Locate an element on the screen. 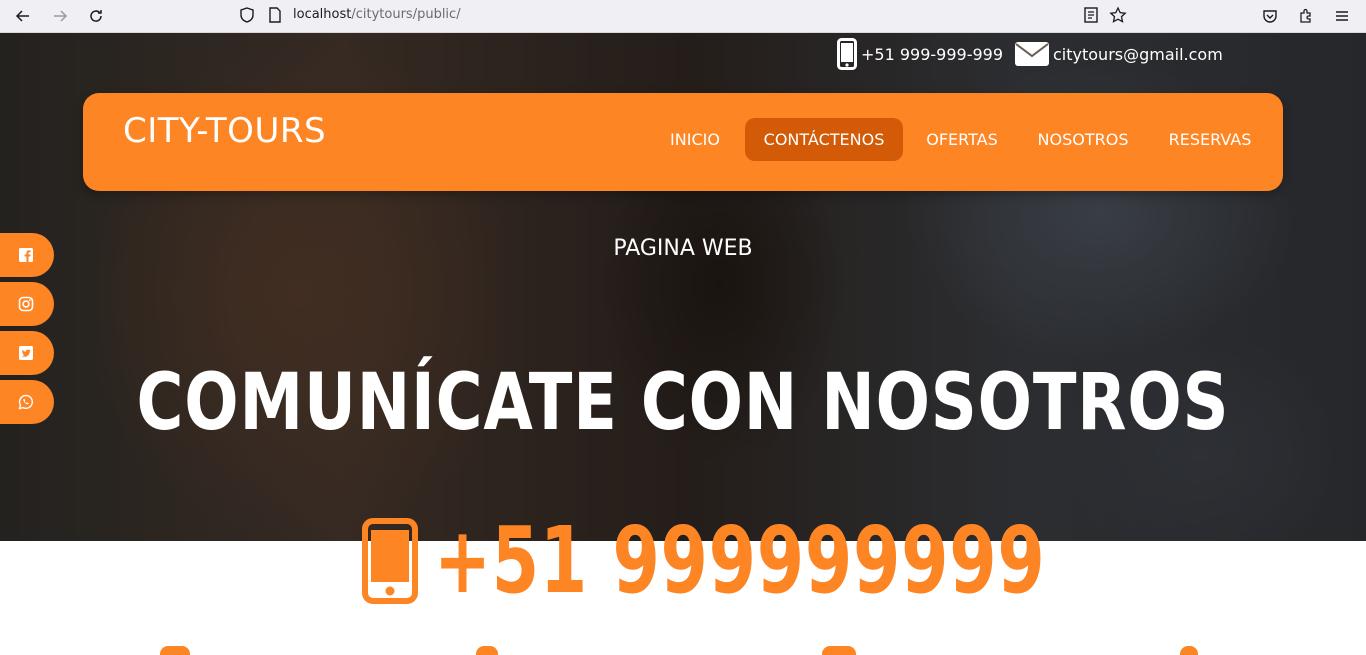 This screenshot has height=655, width=1366. reload-icon is located at coordinates (96, 16).